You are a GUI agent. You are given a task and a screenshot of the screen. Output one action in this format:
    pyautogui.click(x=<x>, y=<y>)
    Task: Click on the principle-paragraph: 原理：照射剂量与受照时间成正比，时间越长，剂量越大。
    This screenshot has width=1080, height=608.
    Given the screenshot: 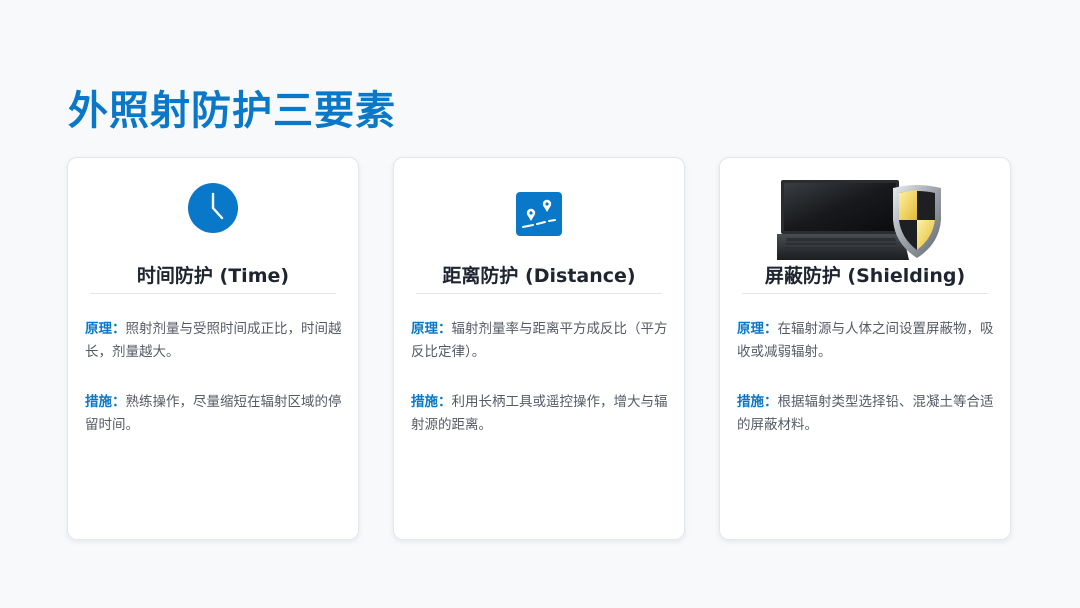 What is the action you would take?
    pyautogui.click(x=213, y=341)
    